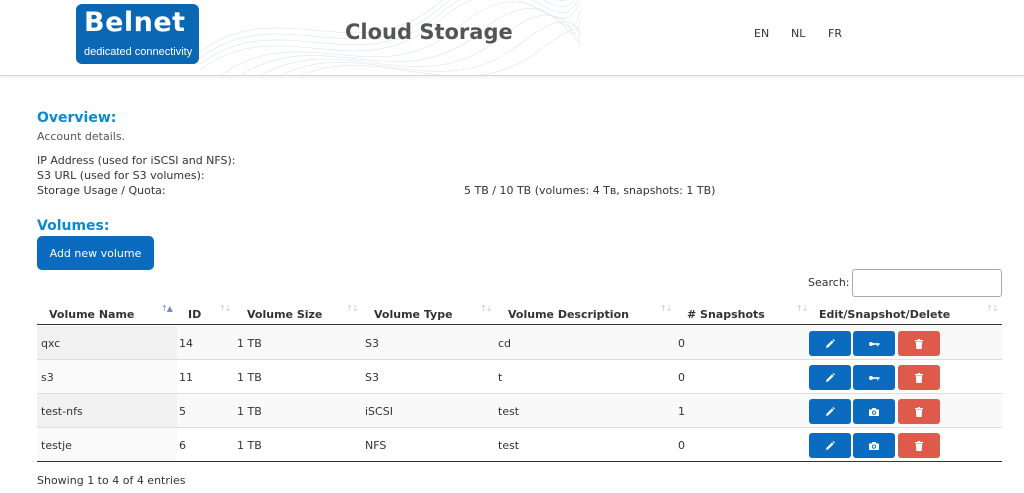 The width and height of the screenshot is (1024, 493). Describe the element at coordinates (121, 175) in the screenshot. I see `s3-url-label: S3 URL (used for S3 volumes):` at that location.